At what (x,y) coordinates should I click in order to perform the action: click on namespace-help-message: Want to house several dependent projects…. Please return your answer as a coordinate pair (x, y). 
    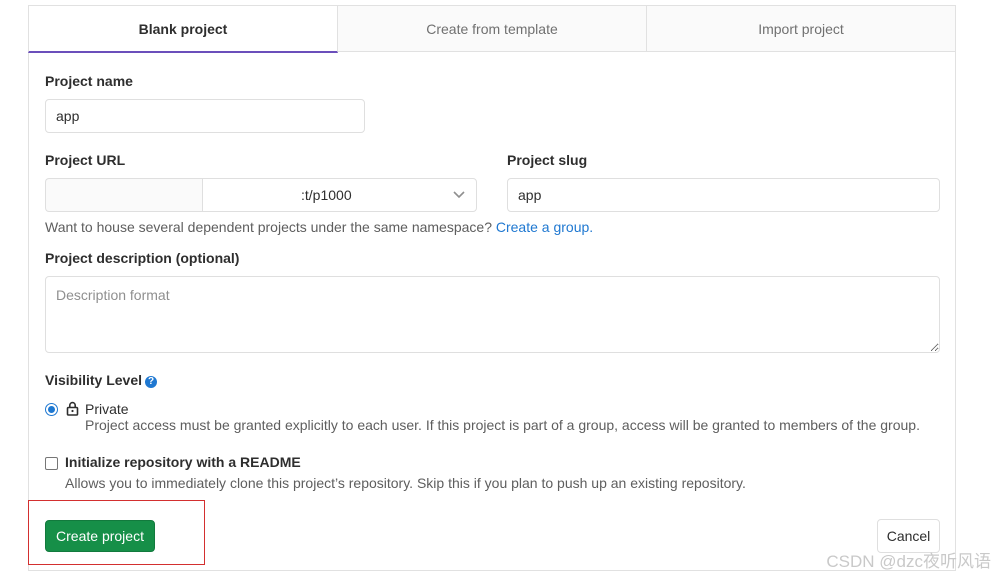
    Looking at the image, I should click on (270, 227).